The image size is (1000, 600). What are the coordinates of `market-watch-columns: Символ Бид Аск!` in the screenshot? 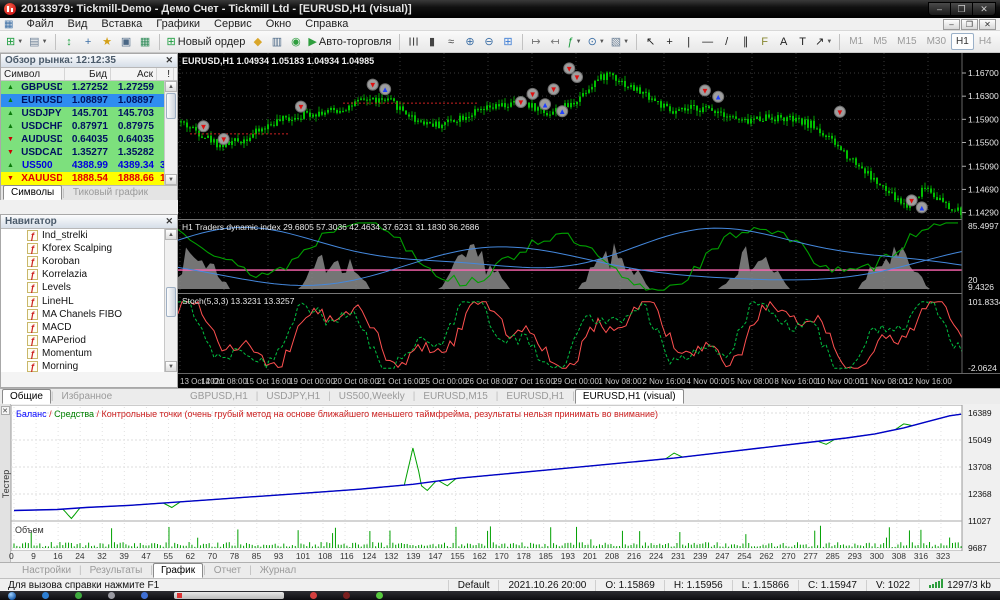 It's located at (89, 74).